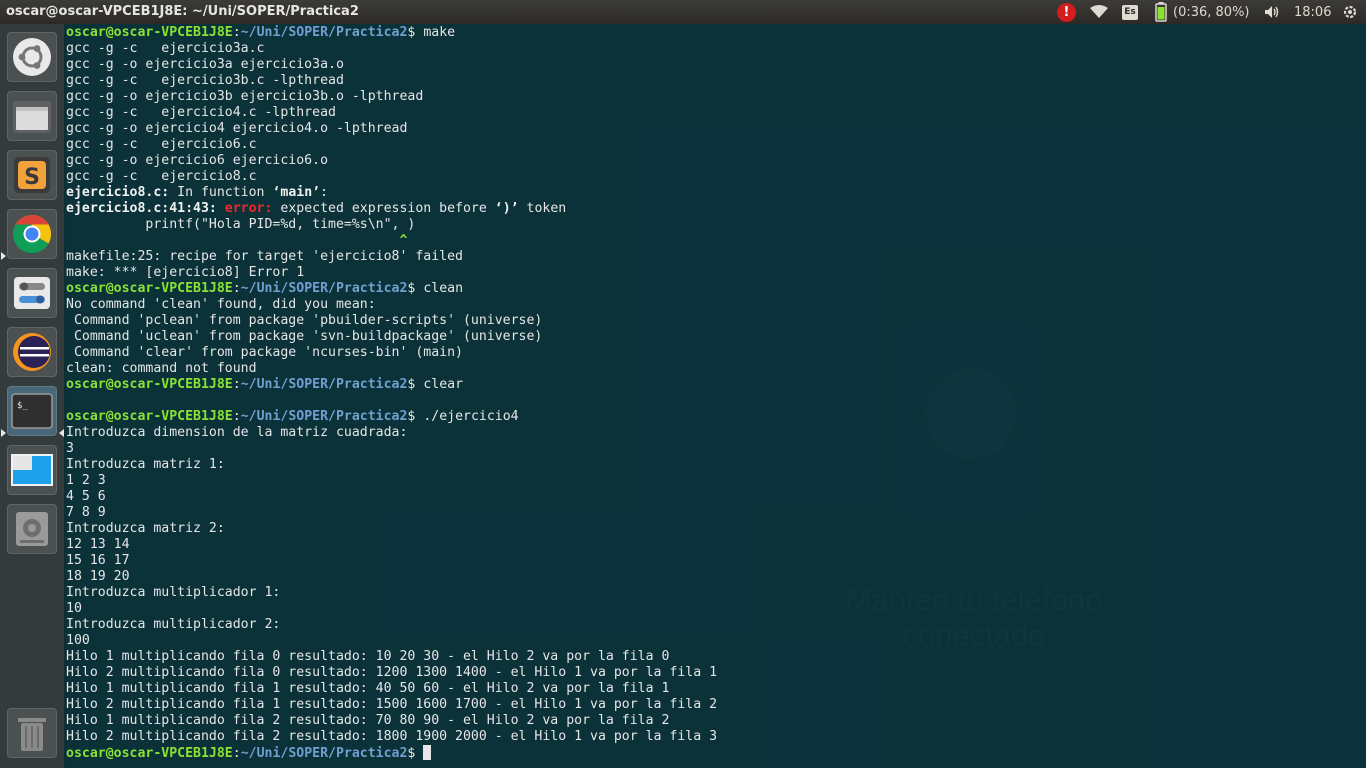 The height and width of the screenshot is (768, 1366). What do you see at coordinates (391, 449) in the screenshot?
I see `terminal-line: 3` at bounding box center [391, 449].